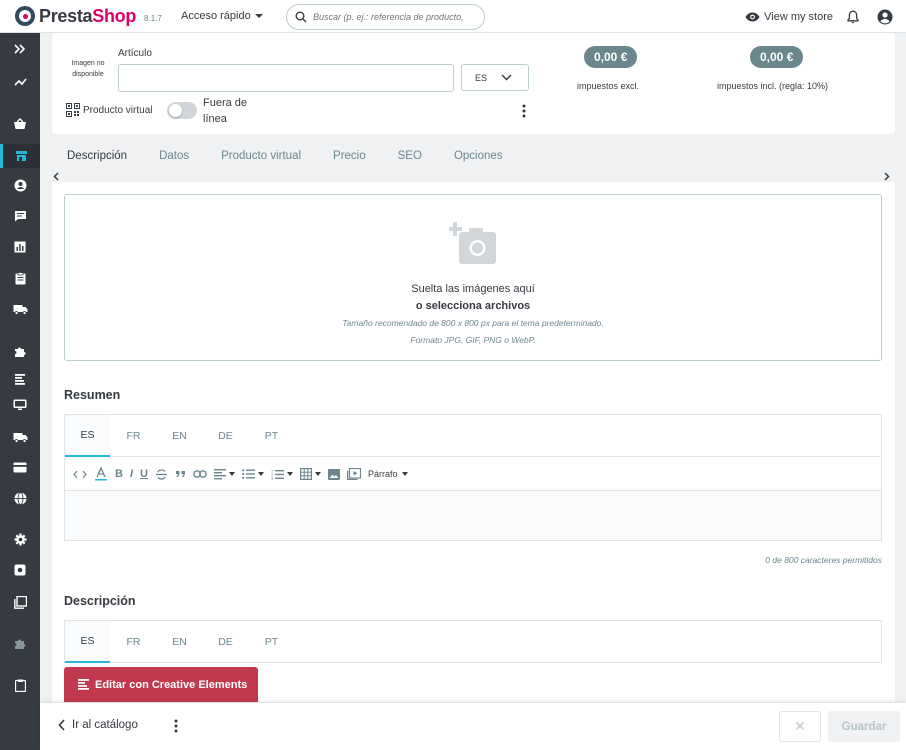  Describe the element at coordinates (853, 17) in the screenshot. I see `notifications-button` at that location.